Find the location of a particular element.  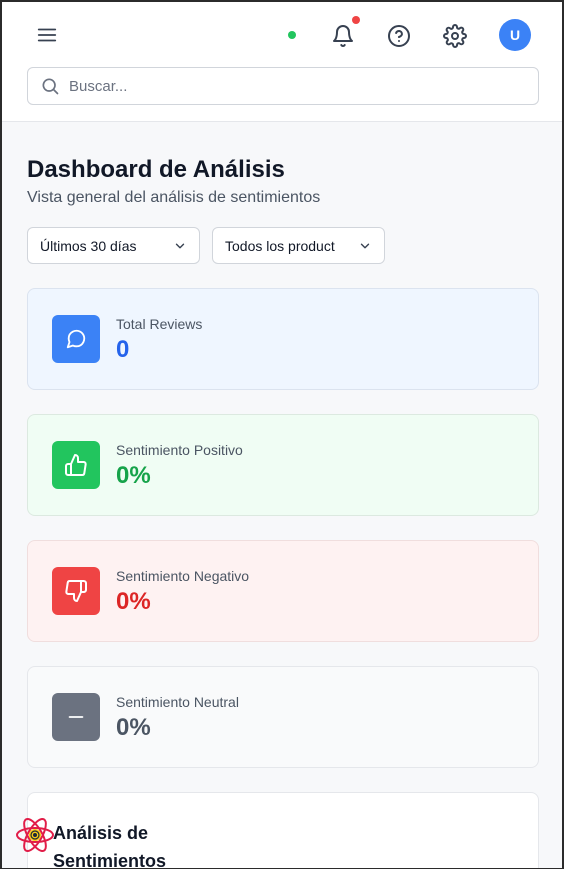

negative-sentiment-card: Sentimiento Negativo 0% is located at coordinates (283, 591).